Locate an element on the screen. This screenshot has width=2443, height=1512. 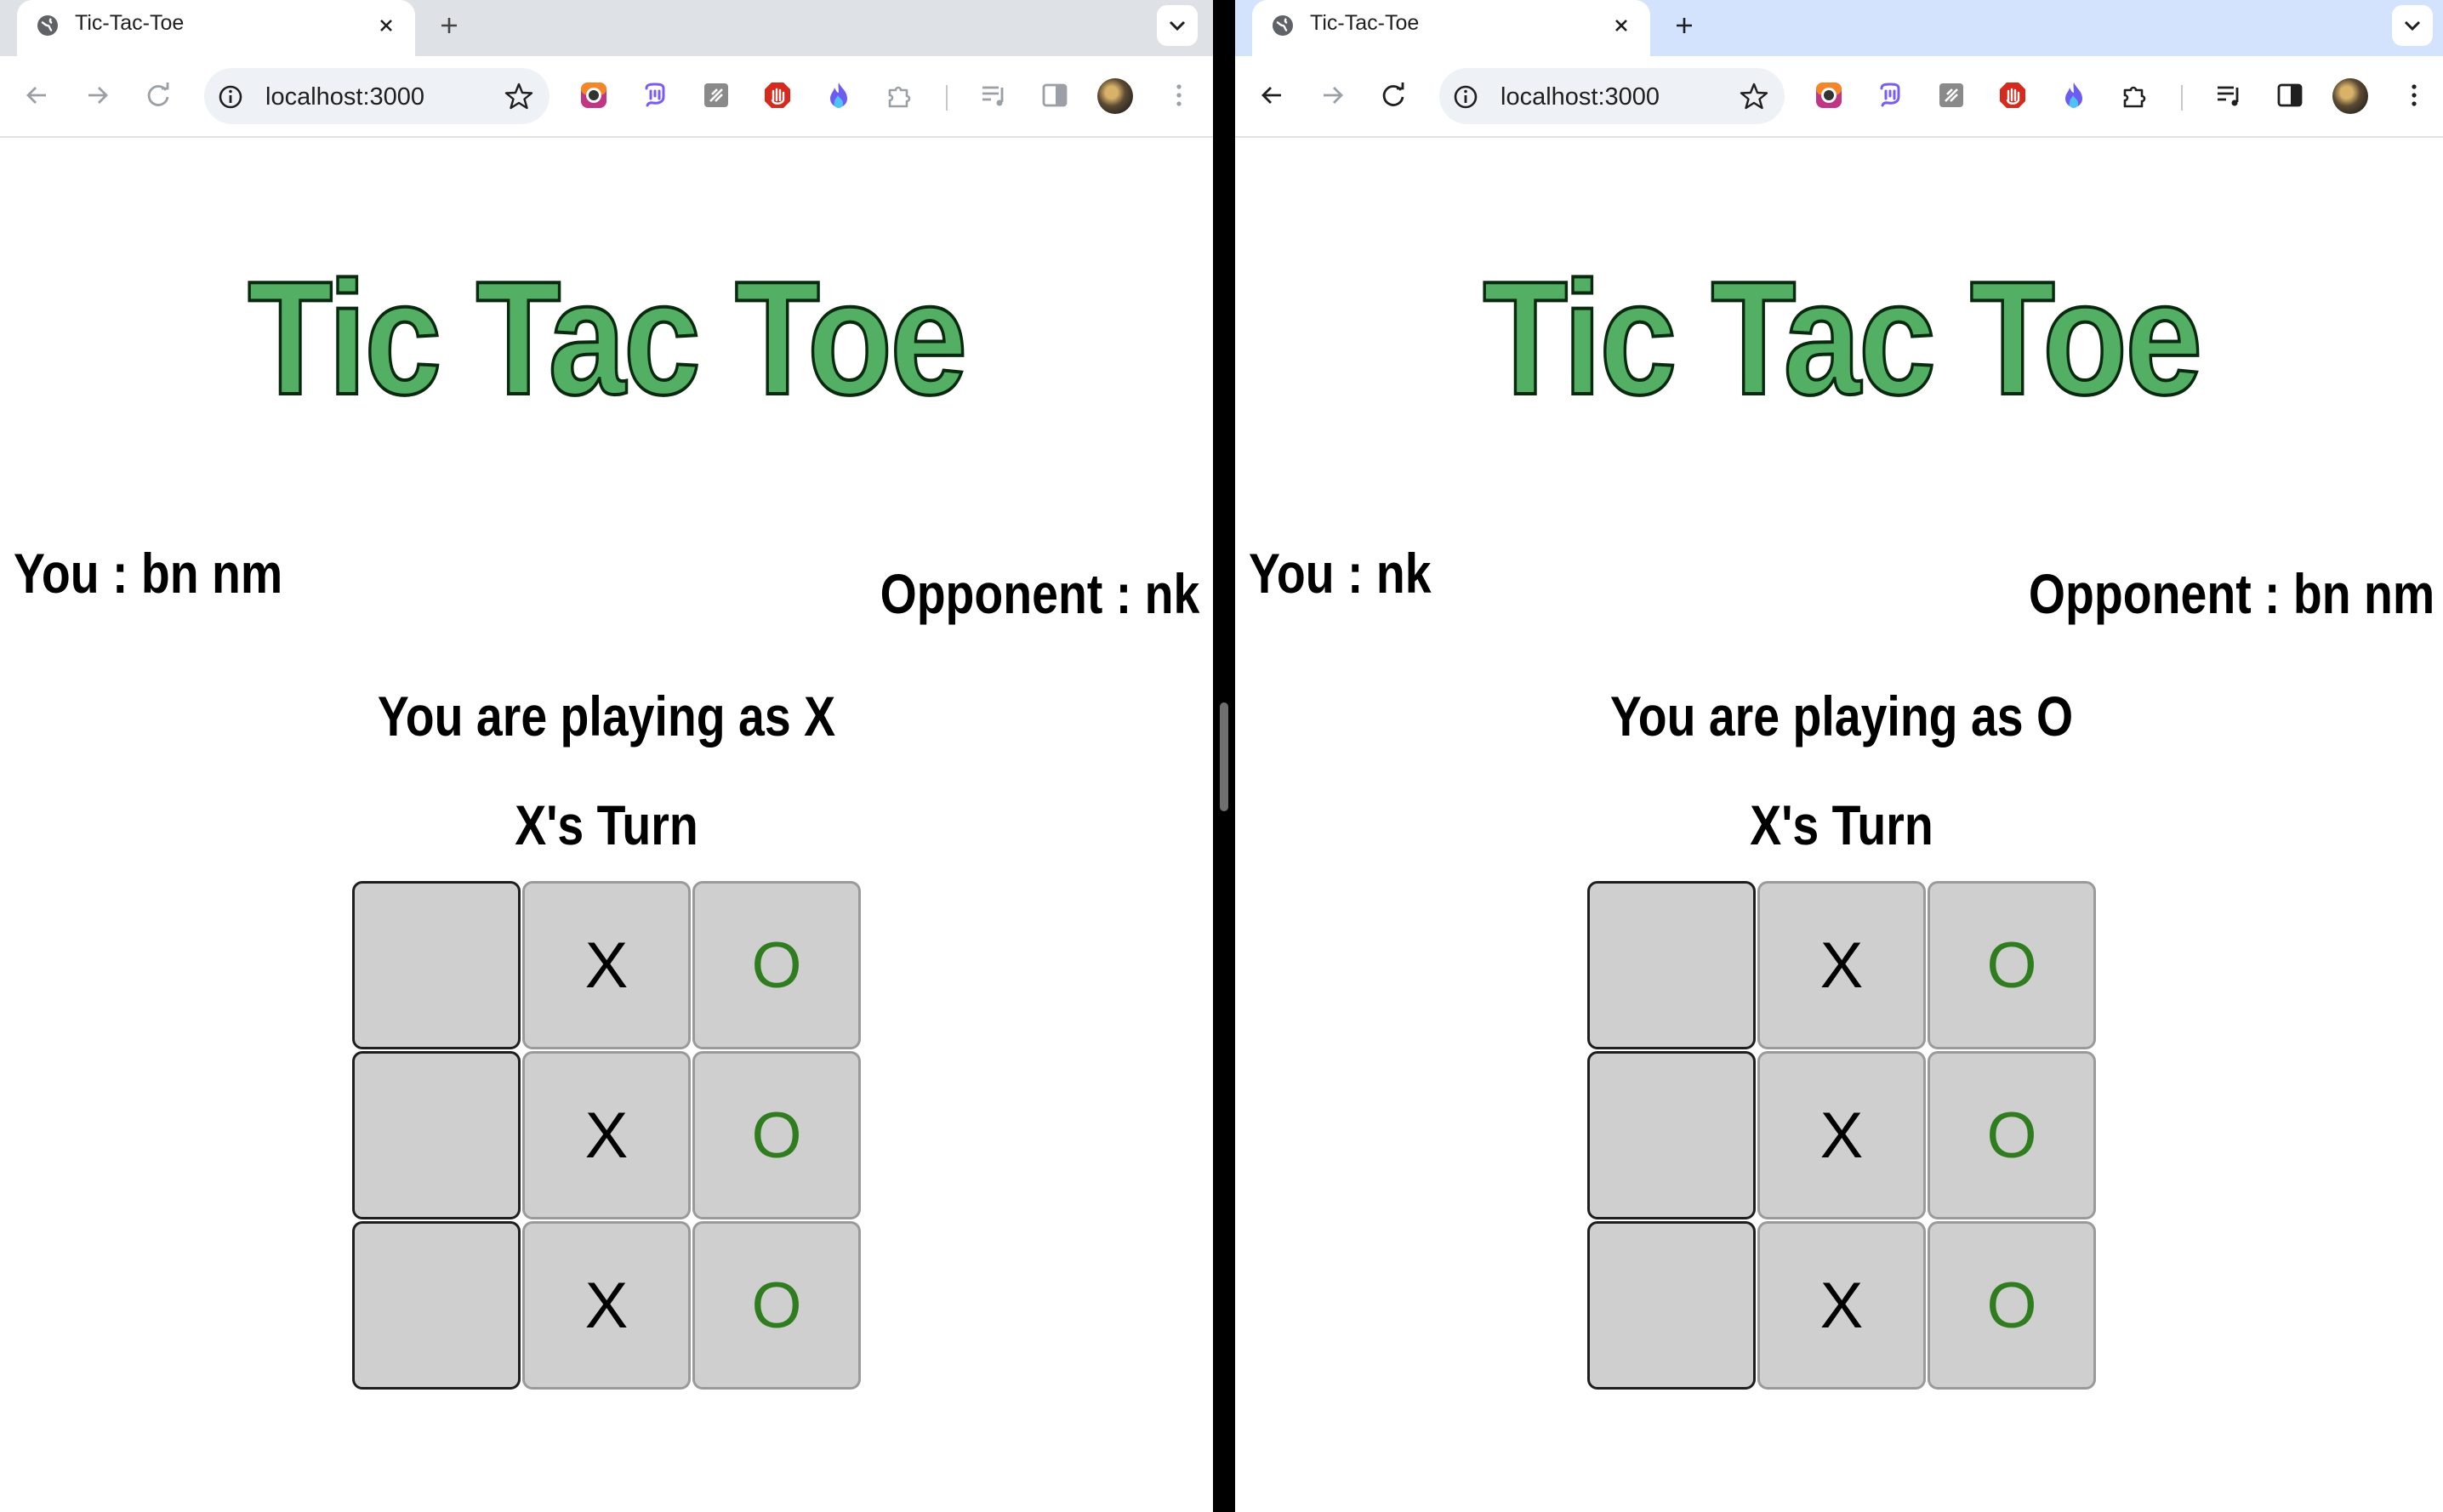
window-divider-handle is located at coordinates (1224, 756).